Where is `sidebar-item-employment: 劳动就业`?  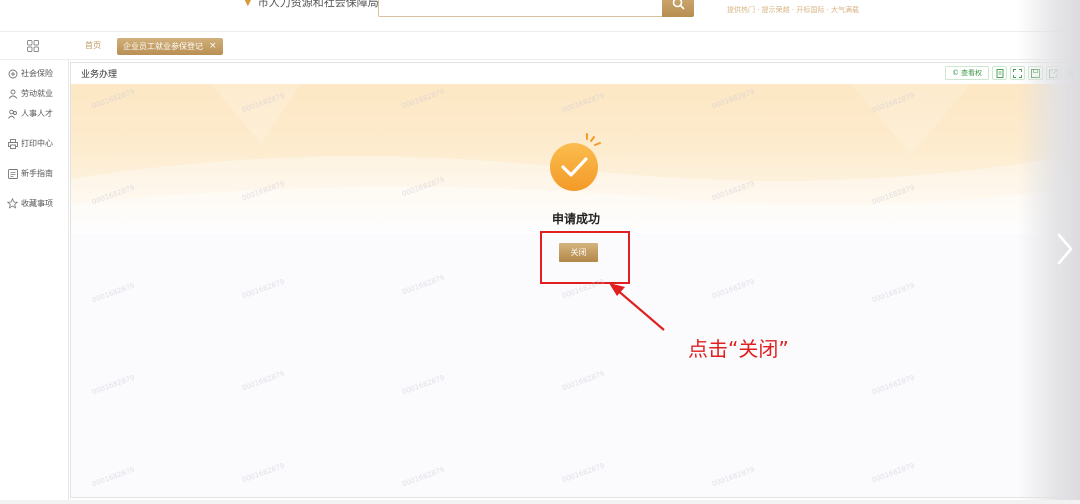 sidebar-item-employment: 劳动就业 is located at coordinates (30, 93).